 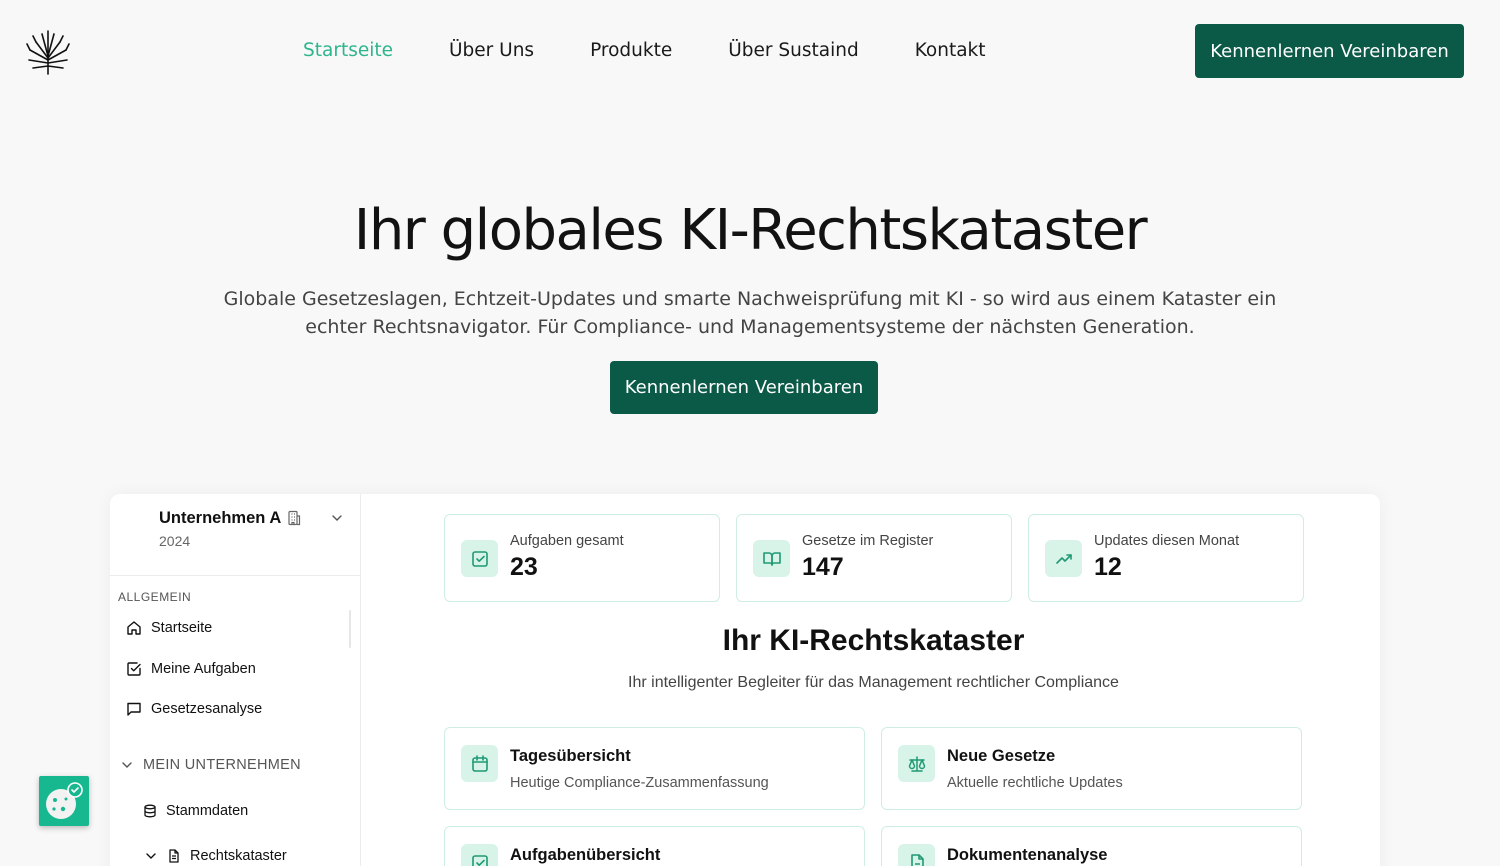 I want to click on tree-logo-icon, so click(x=48, y=52).